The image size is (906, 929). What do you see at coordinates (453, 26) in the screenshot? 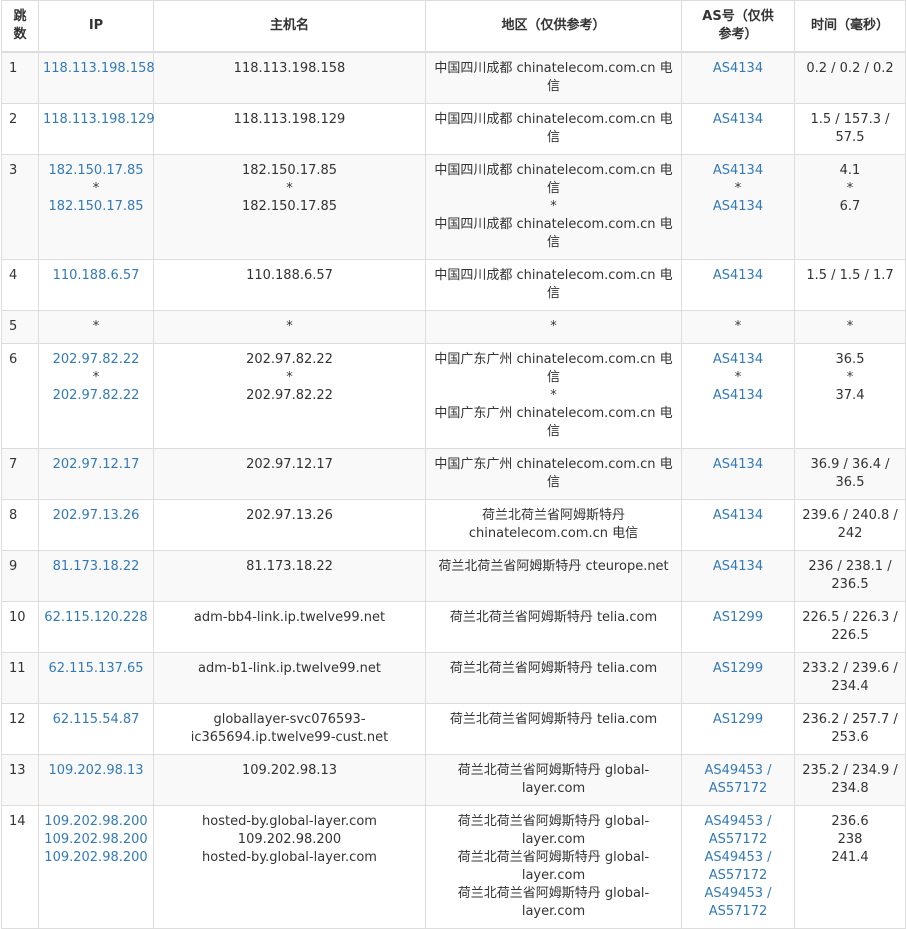
I see `table-header: 跳数 IP 主机名 地区（仅供参考） AS号（仅供参考） 时间（毫秒）` at bounding box center [453, 26].